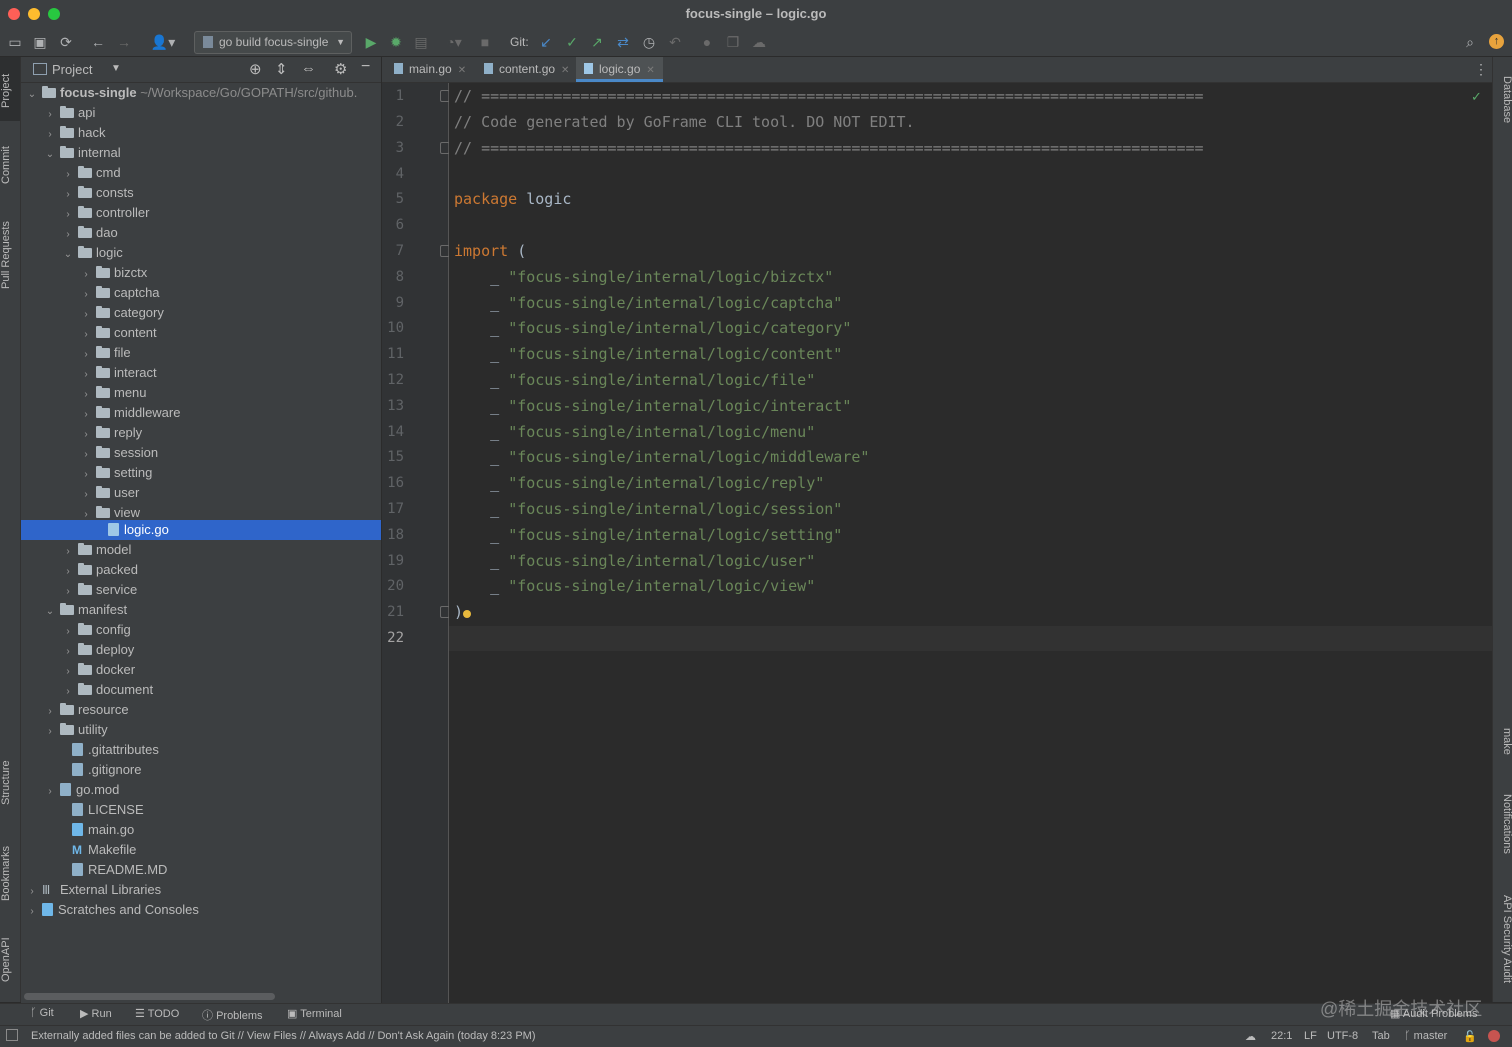 Image resolution: width=1512 pixels, height=1047 pixels. Describe the element at coordinates (15, 42) in the screenshot. I see `open-folder-icon: ▭` at that location.